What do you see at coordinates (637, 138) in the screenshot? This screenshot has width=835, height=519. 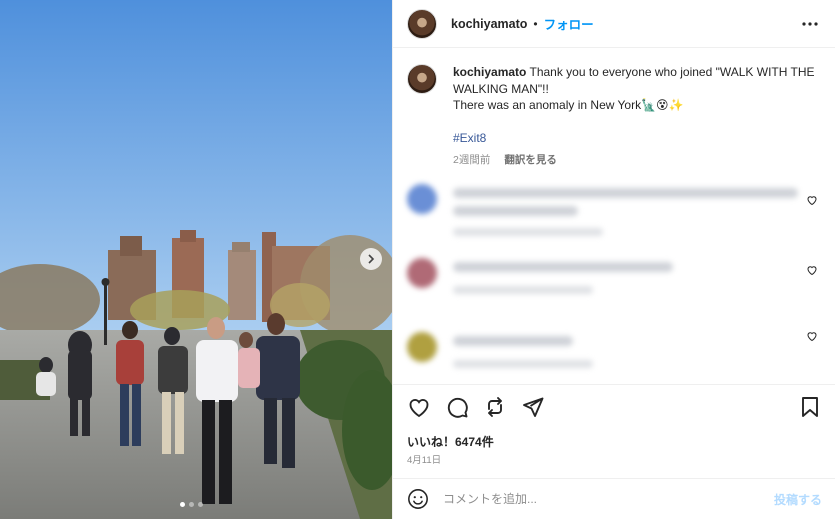 I see `hashtag-link: #Exit8` at bounding box center [637, 138].